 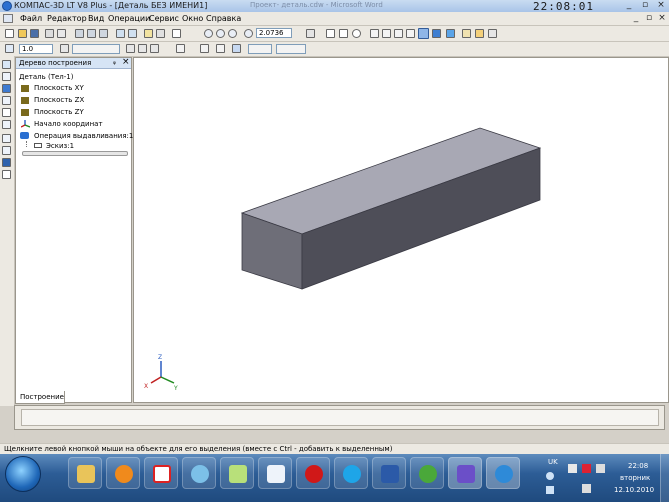 What do you see at coordinates (83, 136) in the screenshot?
I see `tree-item-extrude: Операция выдавливания:1` at bounding box center [83, 136].